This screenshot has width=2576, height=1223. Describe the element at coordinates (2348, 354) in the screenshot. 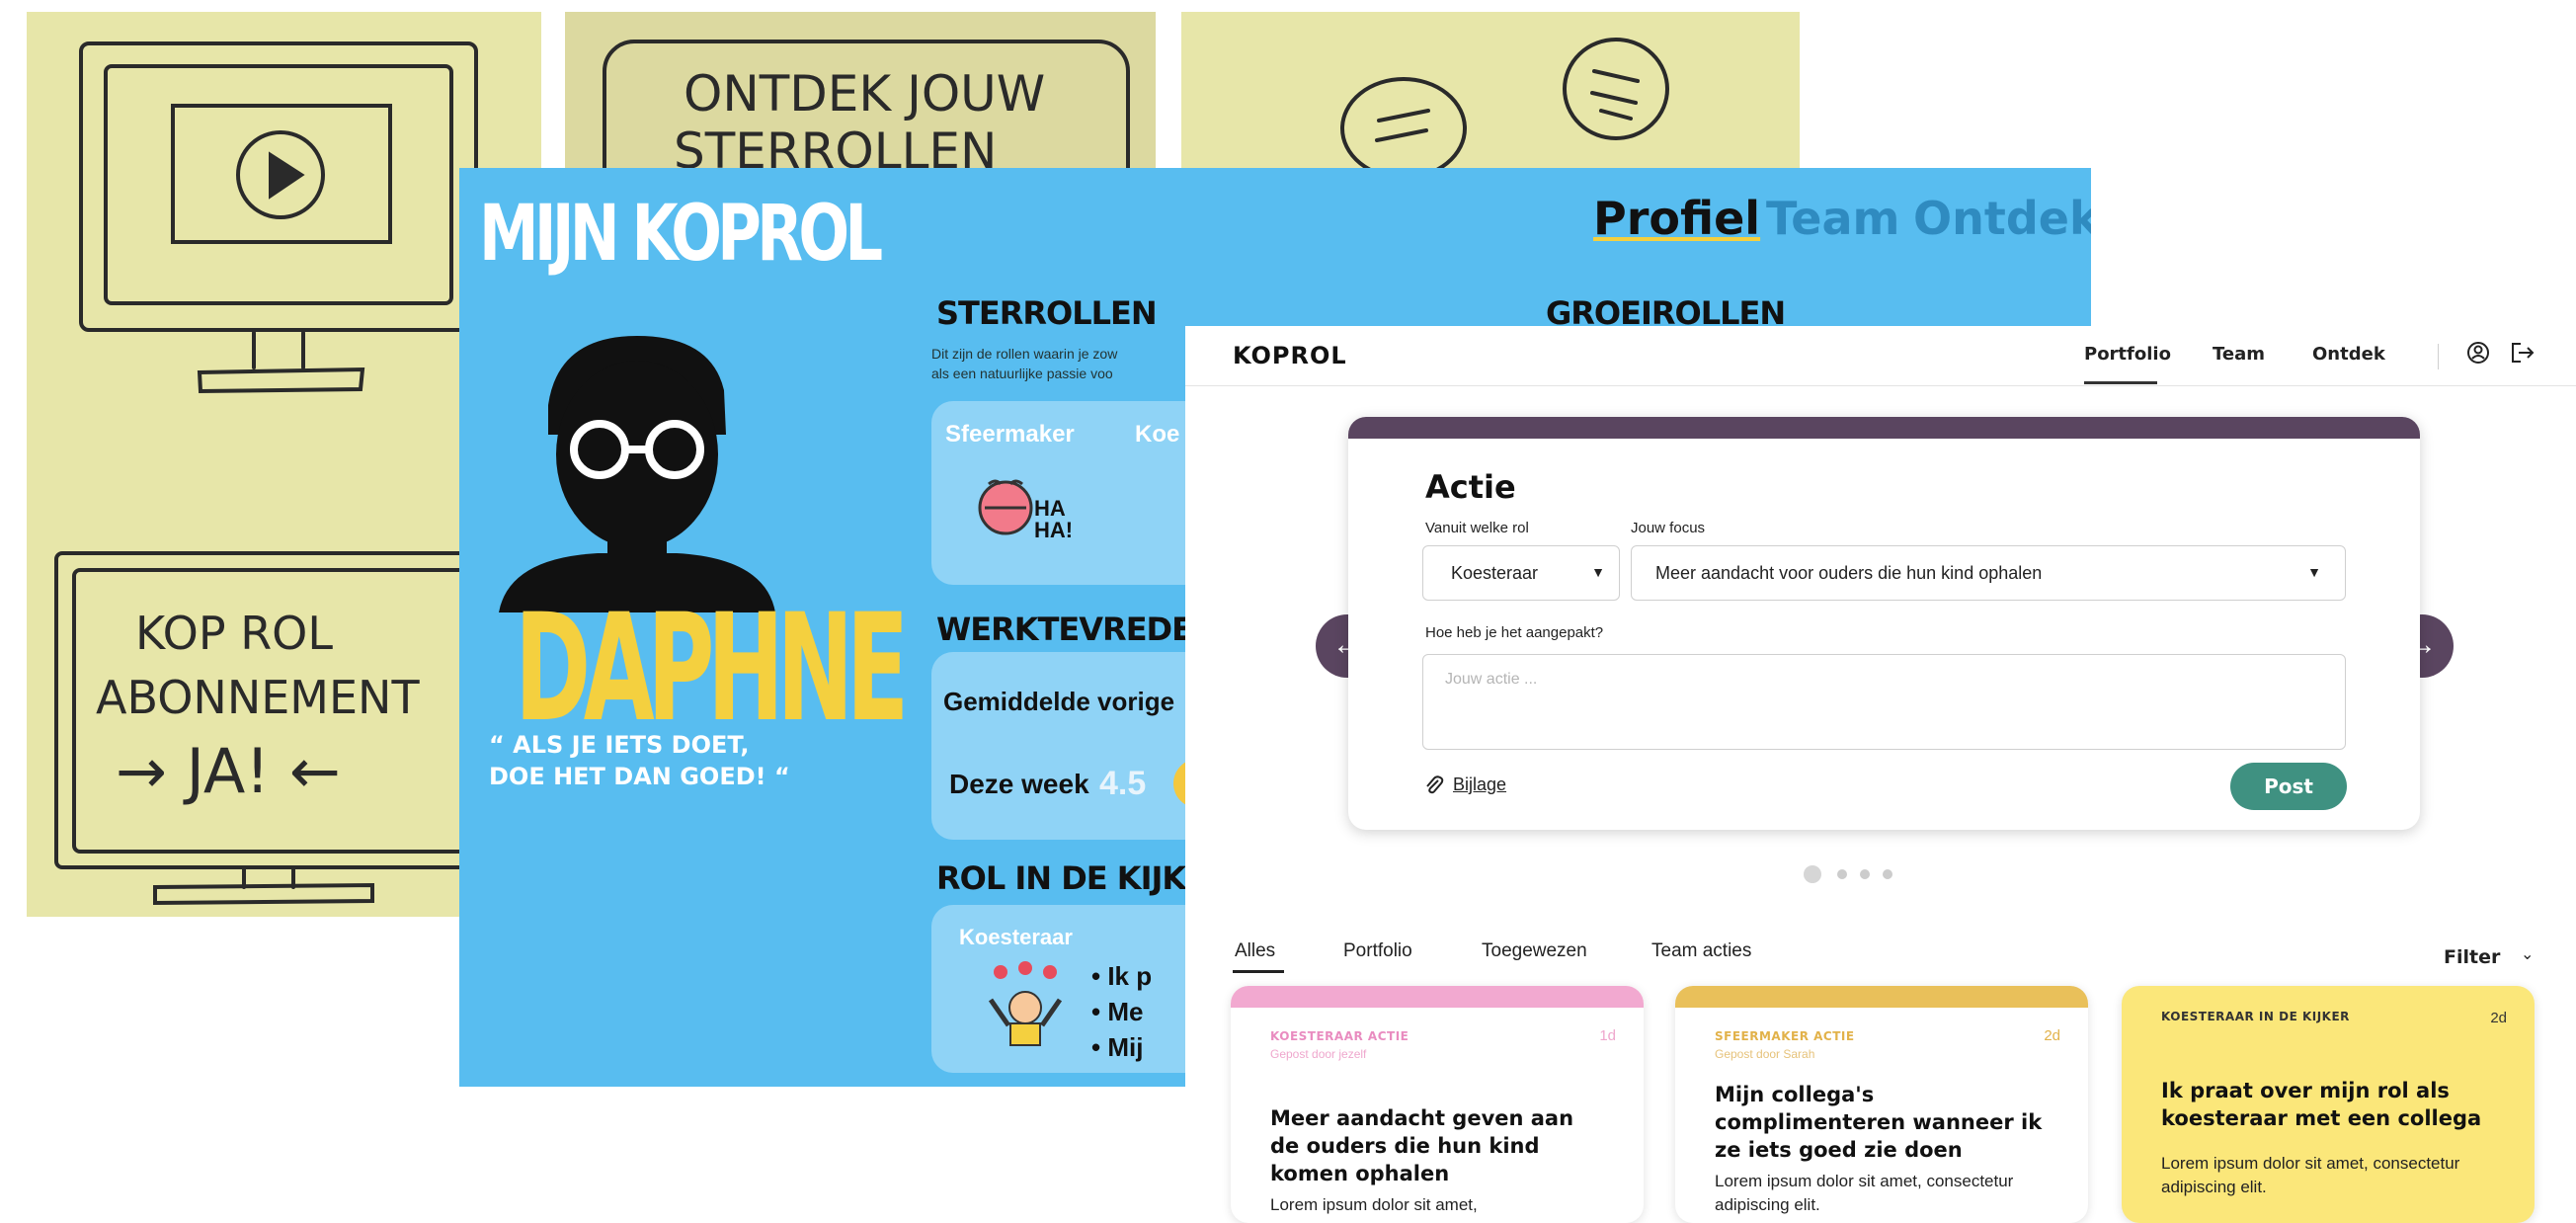

I see `nav-ontdek: Ontdek` at that location.